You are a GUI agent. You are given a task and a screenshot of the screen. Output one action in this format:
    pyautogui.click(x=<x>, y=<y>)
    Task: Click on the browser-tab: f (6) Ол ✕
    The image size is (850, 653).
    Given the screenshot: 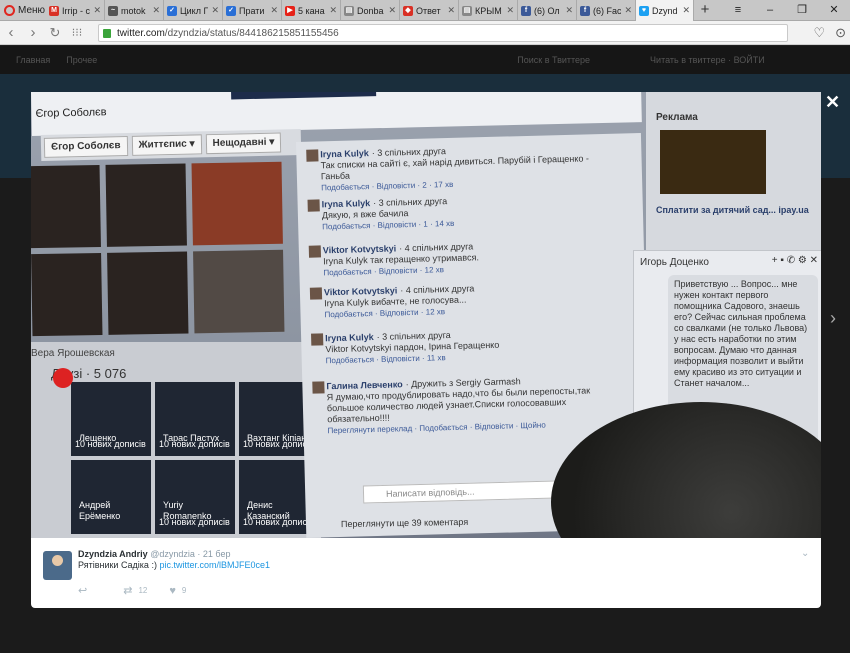 What is the action you would take?
    pyautogui.click(x=547, y=10)
    